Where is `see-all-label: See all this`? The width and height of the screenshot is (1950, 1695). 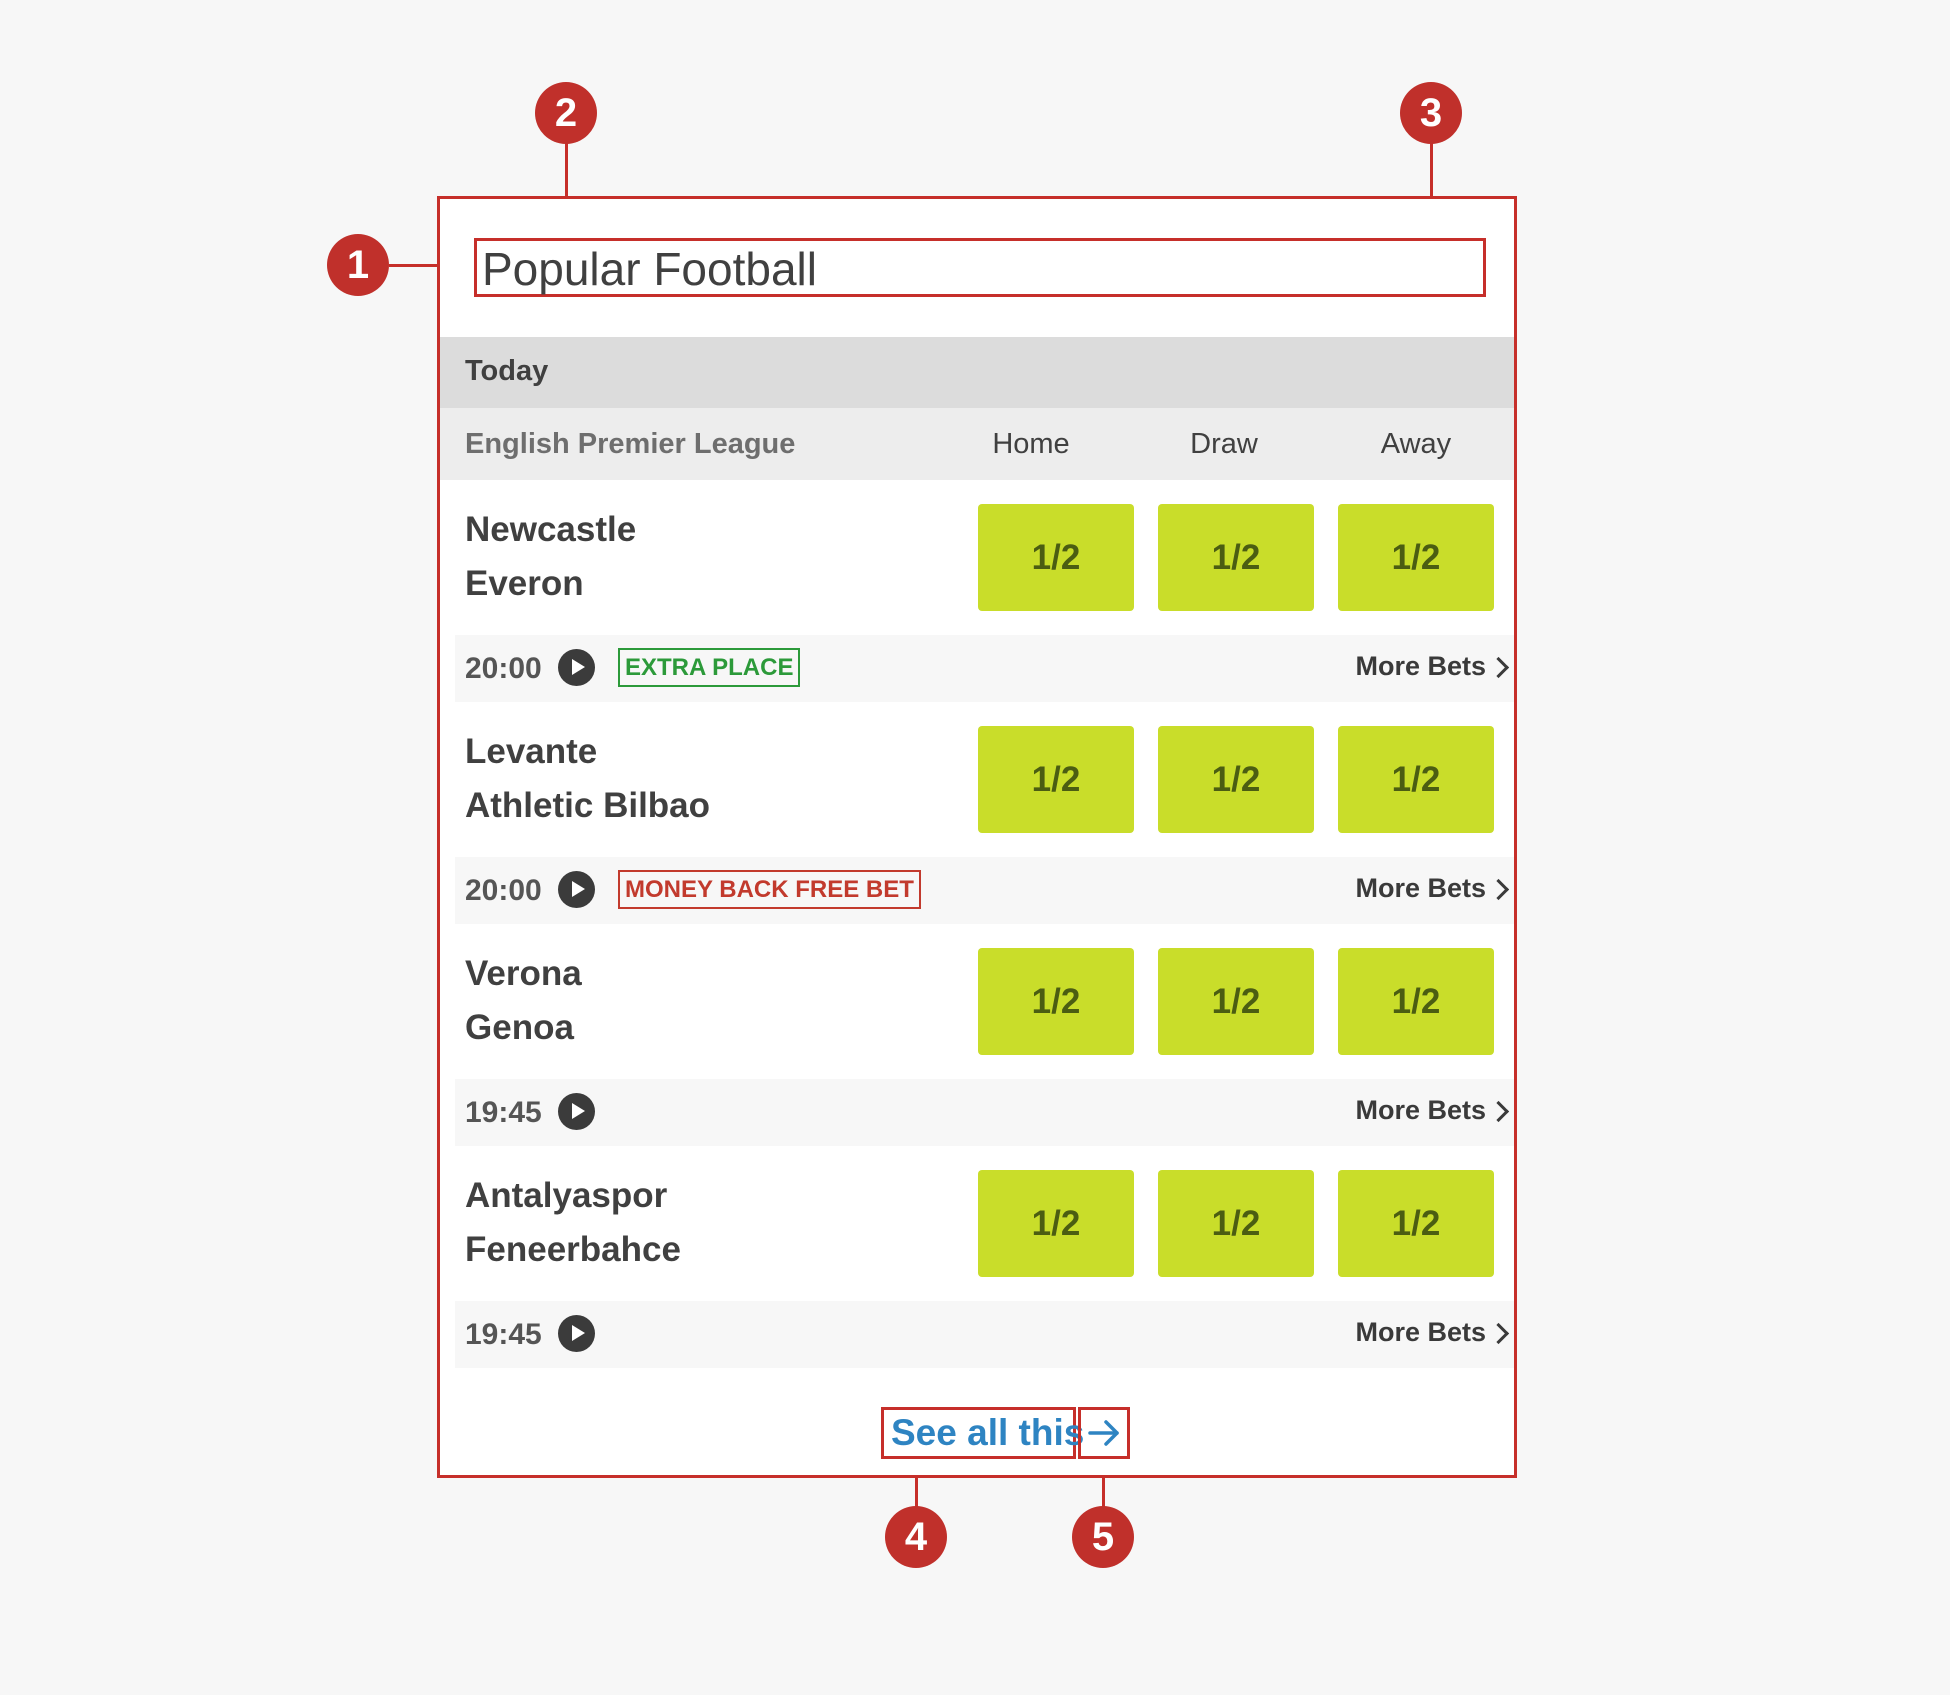 see-all-label: See all this is located at coordinates (987, 1433).